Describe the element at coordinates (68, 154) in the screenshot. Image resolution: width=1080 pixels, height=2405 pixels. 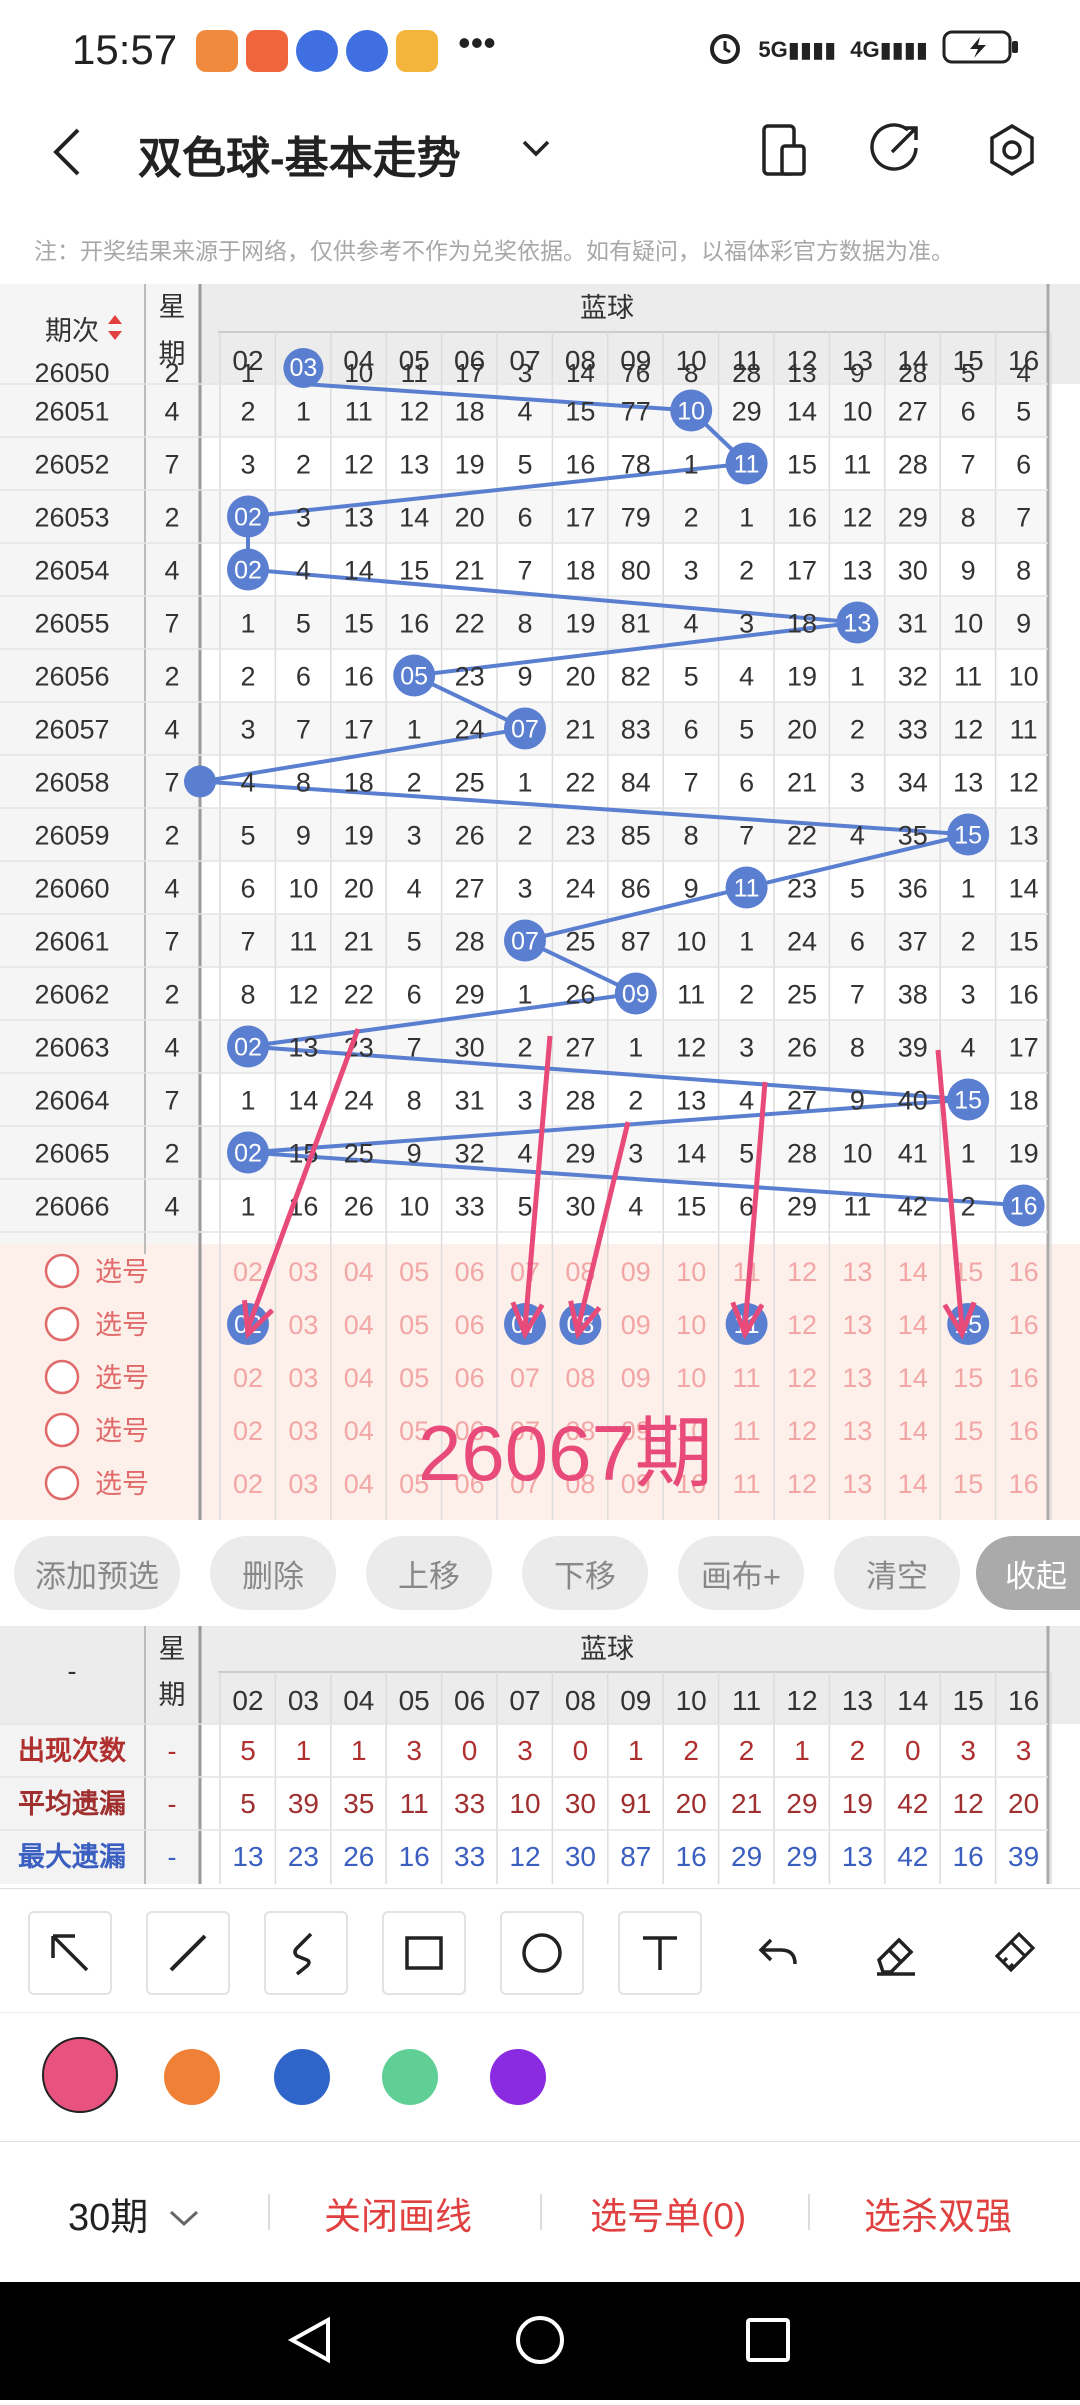
I see `back-button` at that location.